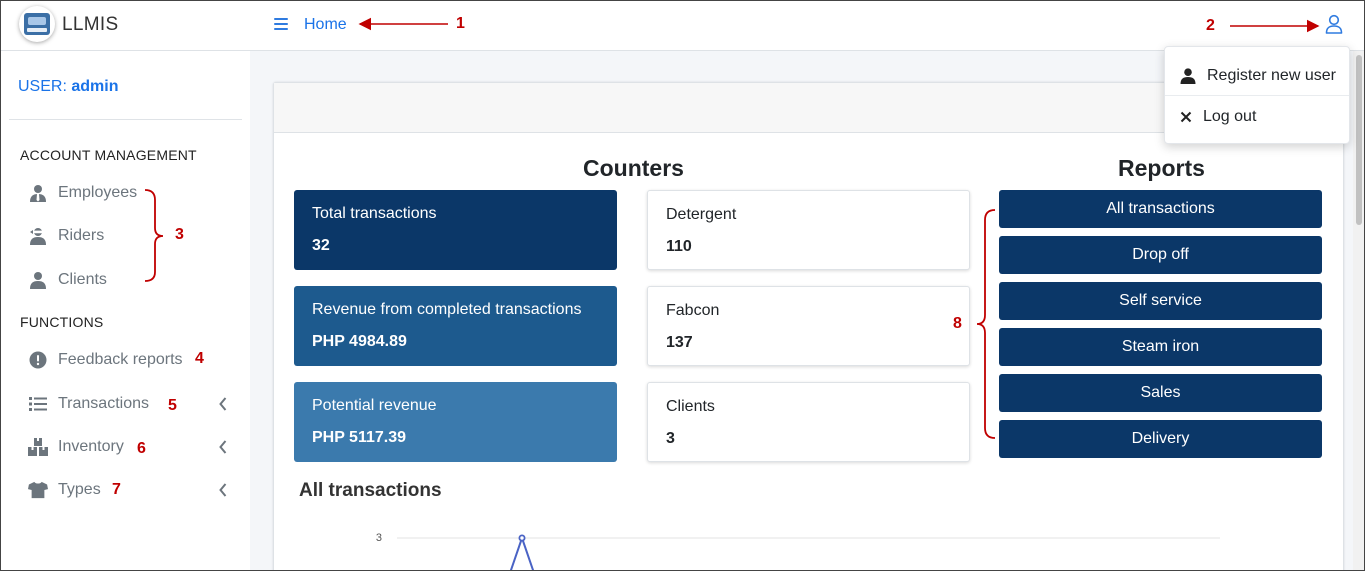 The height and width of the screenshot is (571, 1365). What do you see at coordinates (125, 25) in the screenshot?
I see `brand: LLMIS` at bounding box center [125, 25].